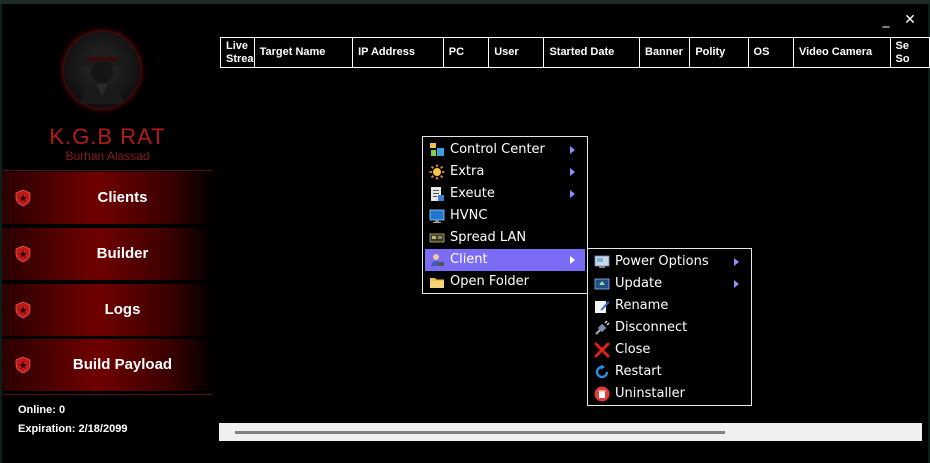 Image resolution: width=930 pixels, height=463 pixels. I want to click on minimize-button: _, so click(886, 20).